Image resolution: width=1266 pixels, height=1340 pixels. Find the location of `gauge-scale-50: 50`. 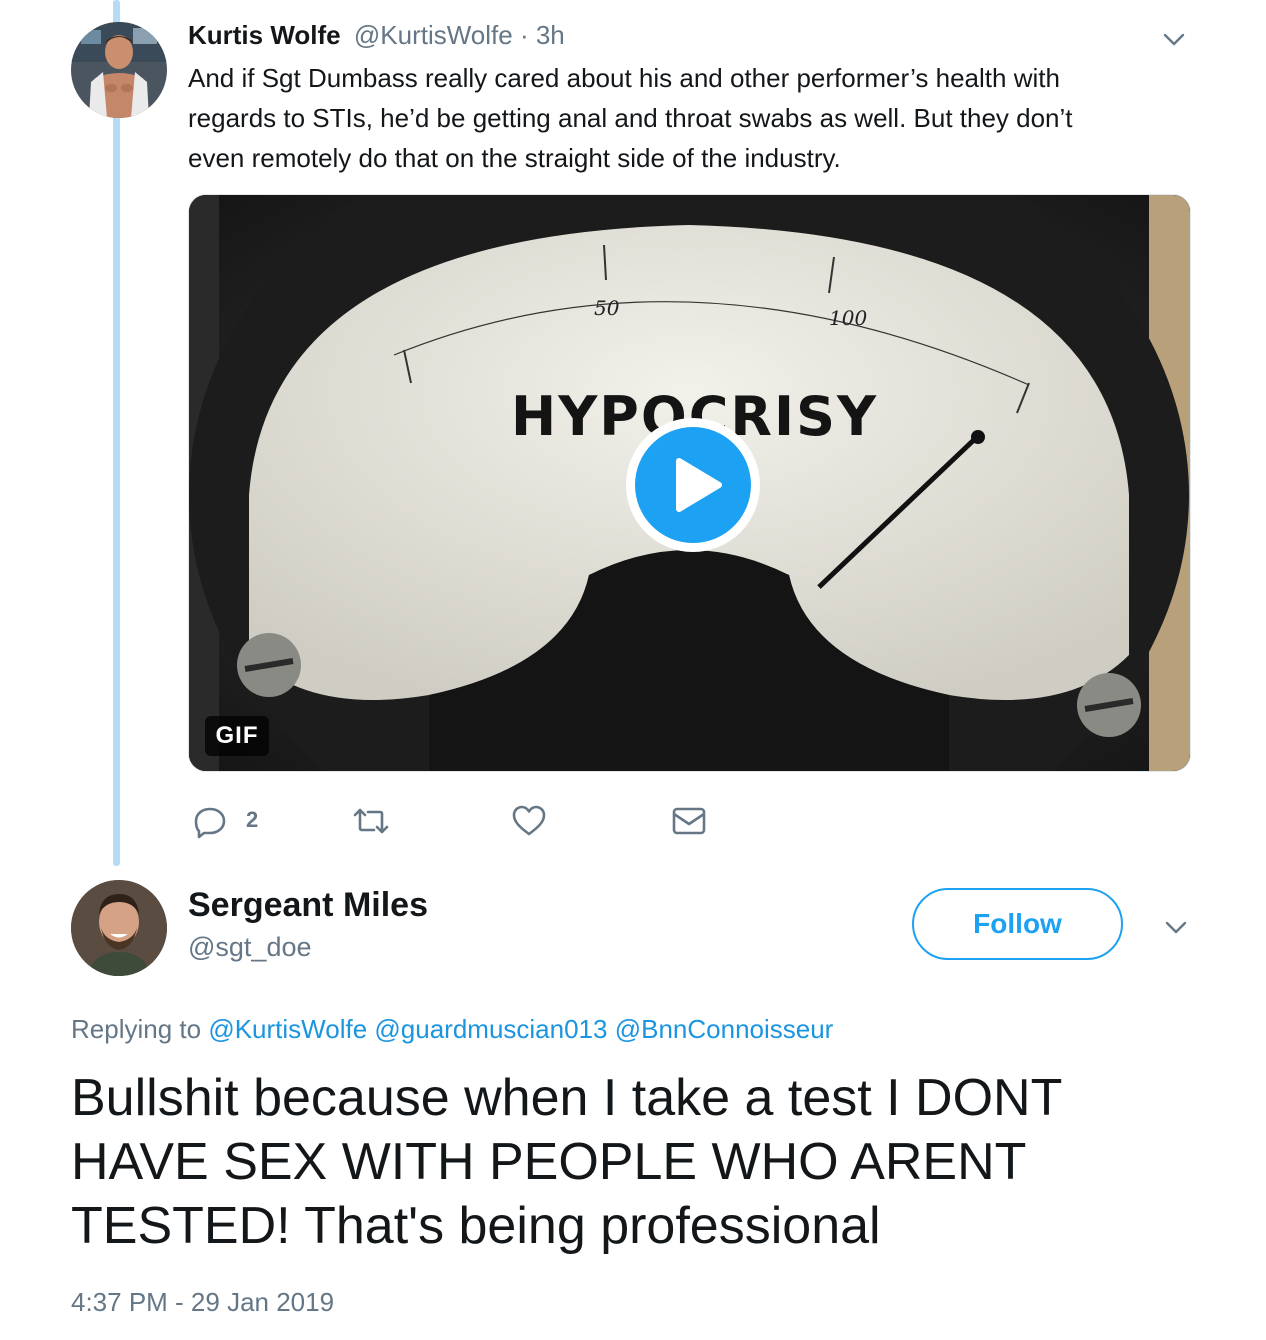

gauge-scale-50: 50 is located at coordinates (607, 308).